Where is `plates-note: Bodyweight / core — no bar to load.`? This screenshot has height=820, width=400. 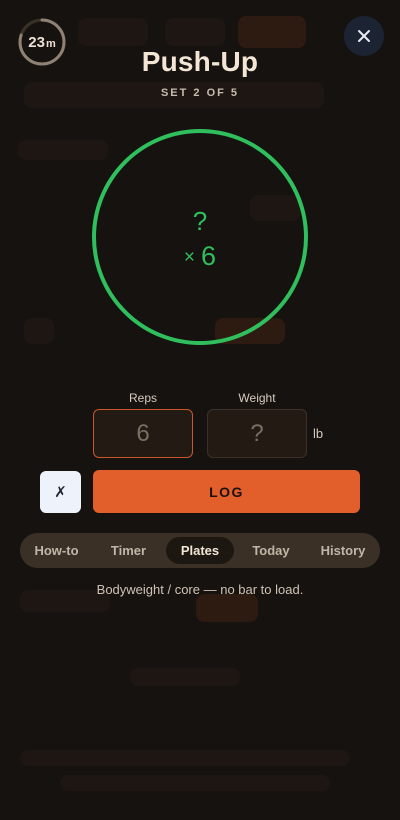
plates-note: Bodyweight / core — no bar to load. is located at coordinates (200, 589).